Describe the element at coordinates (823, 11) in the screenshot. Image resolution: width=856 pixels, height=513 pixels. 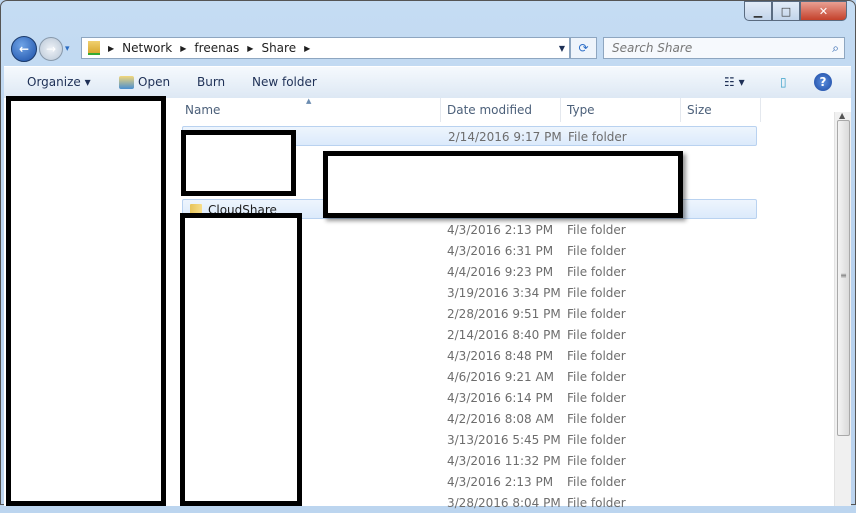
I see `close-button: ✕` at that location.